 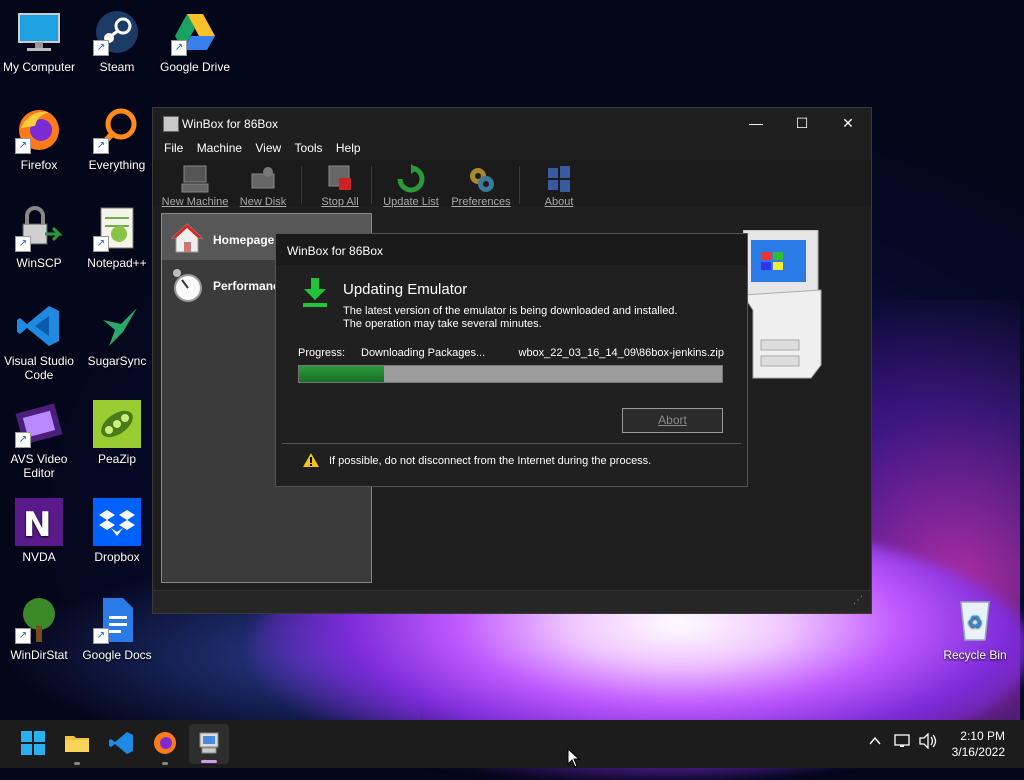 I want to click on desktop-icon-steam: ↗ Steam, so click(x=117, y=41).